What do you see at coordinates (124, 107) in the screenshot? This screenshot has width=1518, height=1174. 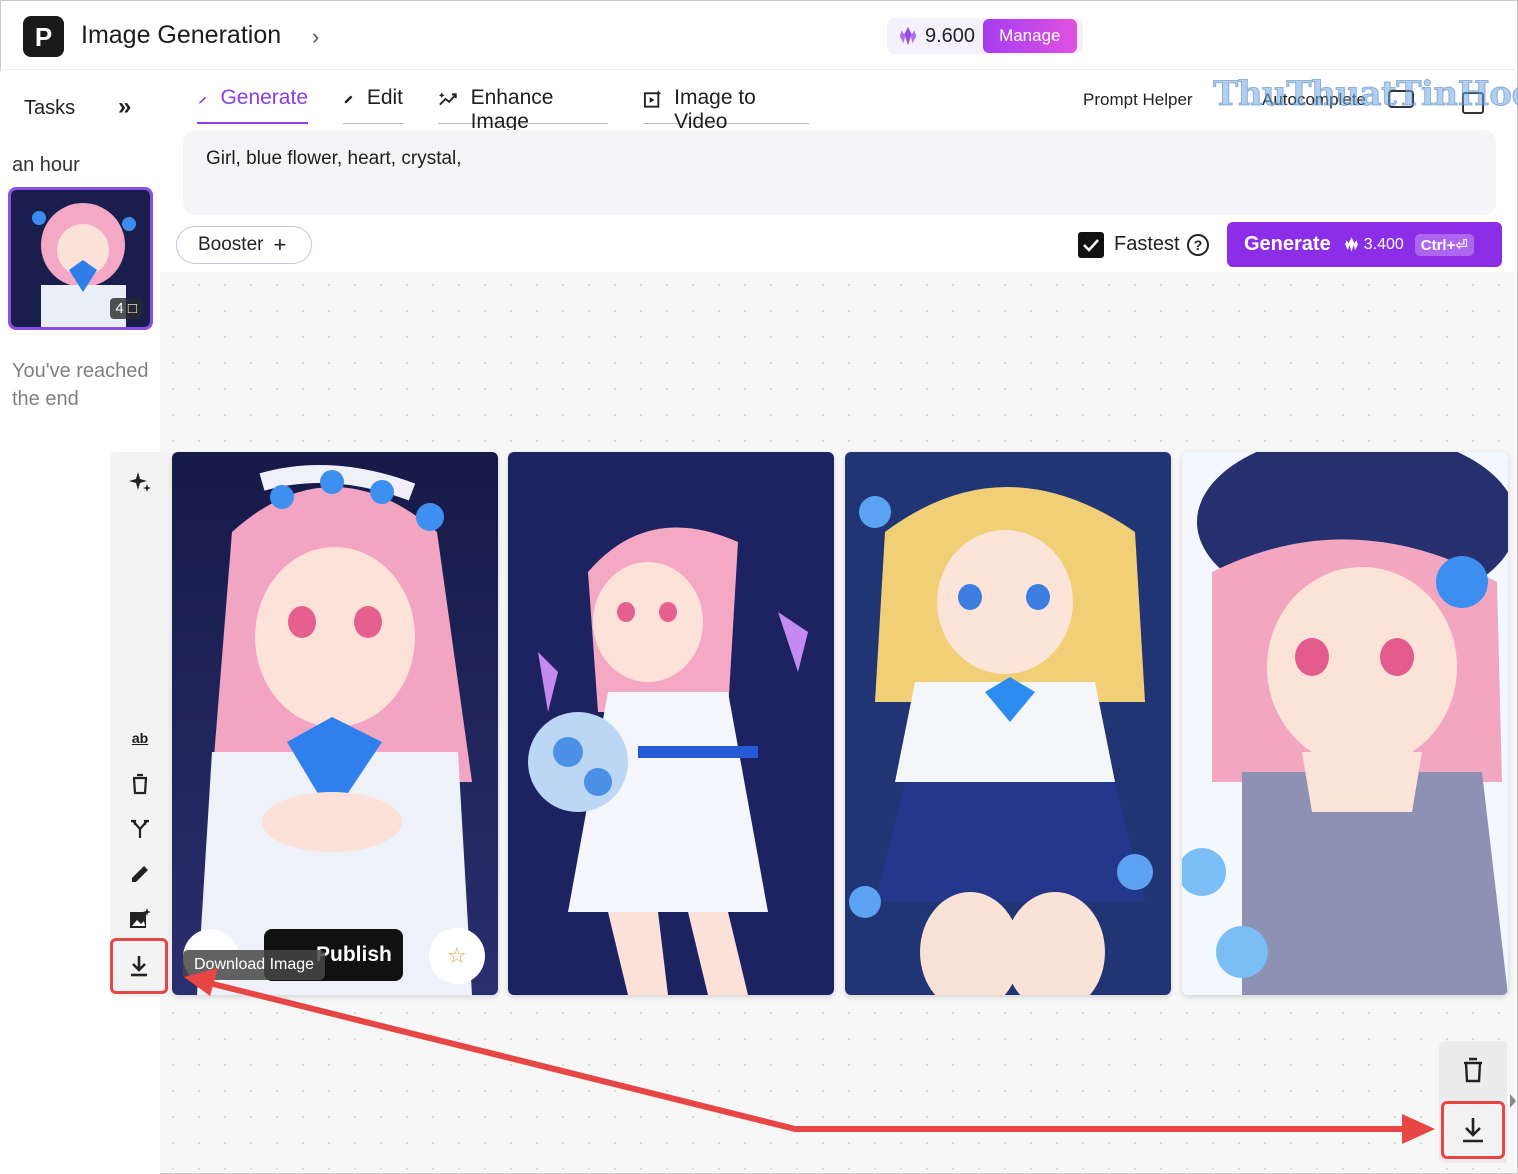 I see `expand-icon: »` at bounding box center [124, 107].